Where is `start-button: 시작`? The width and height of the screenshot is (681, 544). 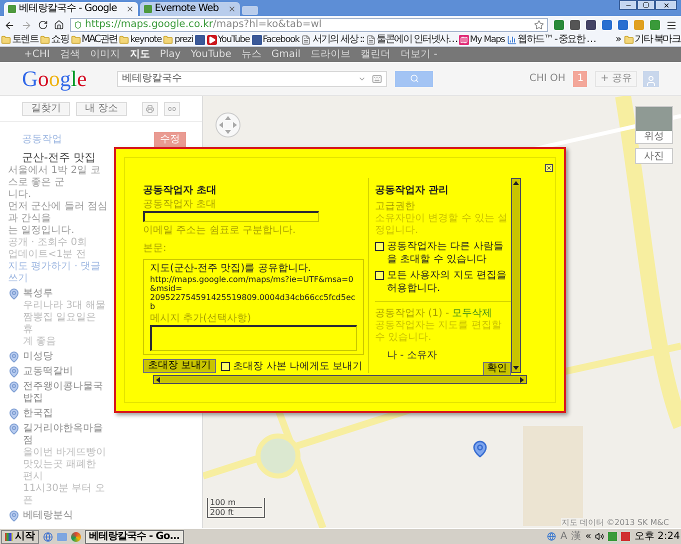
start-button: 시작 is located at coordinates (20, 537).